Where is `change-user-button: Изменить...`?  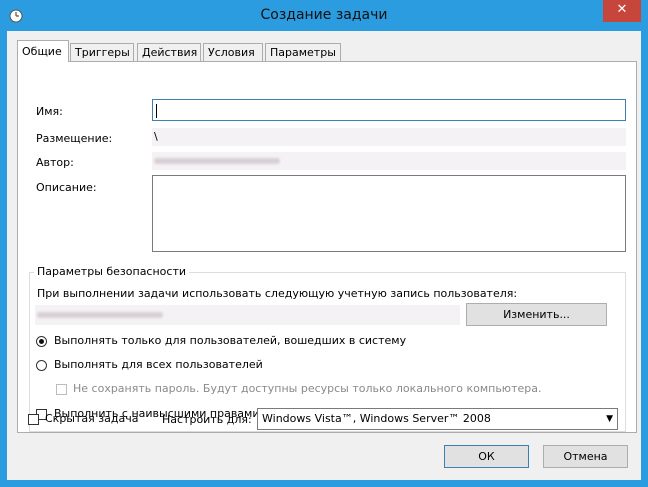 change-user-button: Изменить... is located at coordinates (536, 314).